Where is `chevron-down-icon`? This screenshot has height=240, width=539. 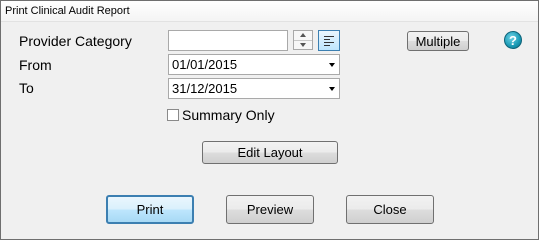 chevron-down-icon is located at coordinates (303, 45).